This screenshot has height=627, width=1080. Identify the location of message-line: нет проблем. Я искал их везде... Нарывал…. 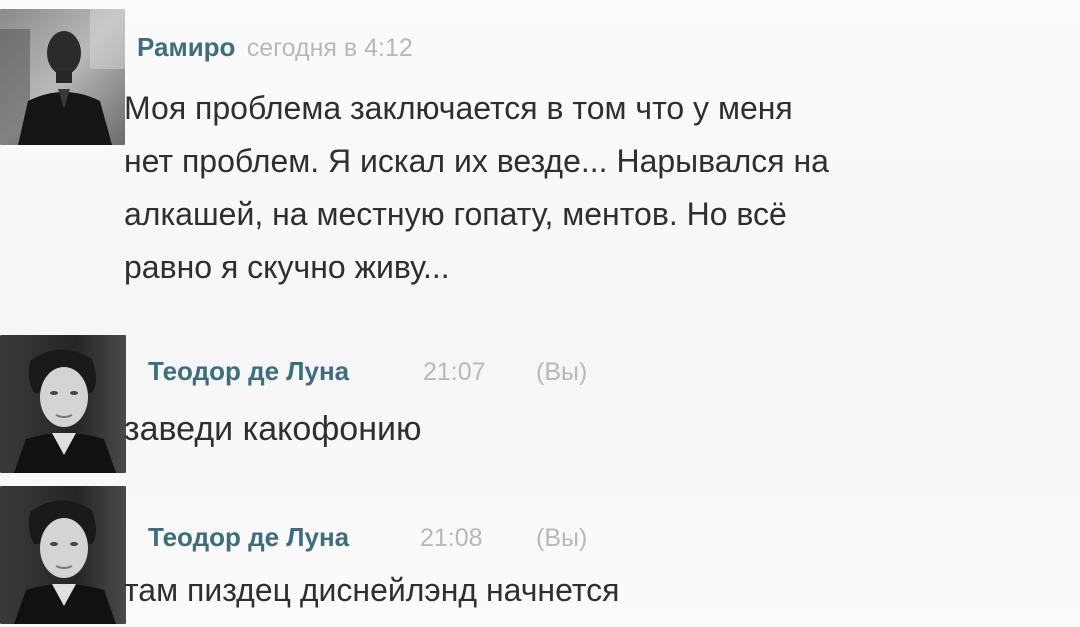
(476, 161).